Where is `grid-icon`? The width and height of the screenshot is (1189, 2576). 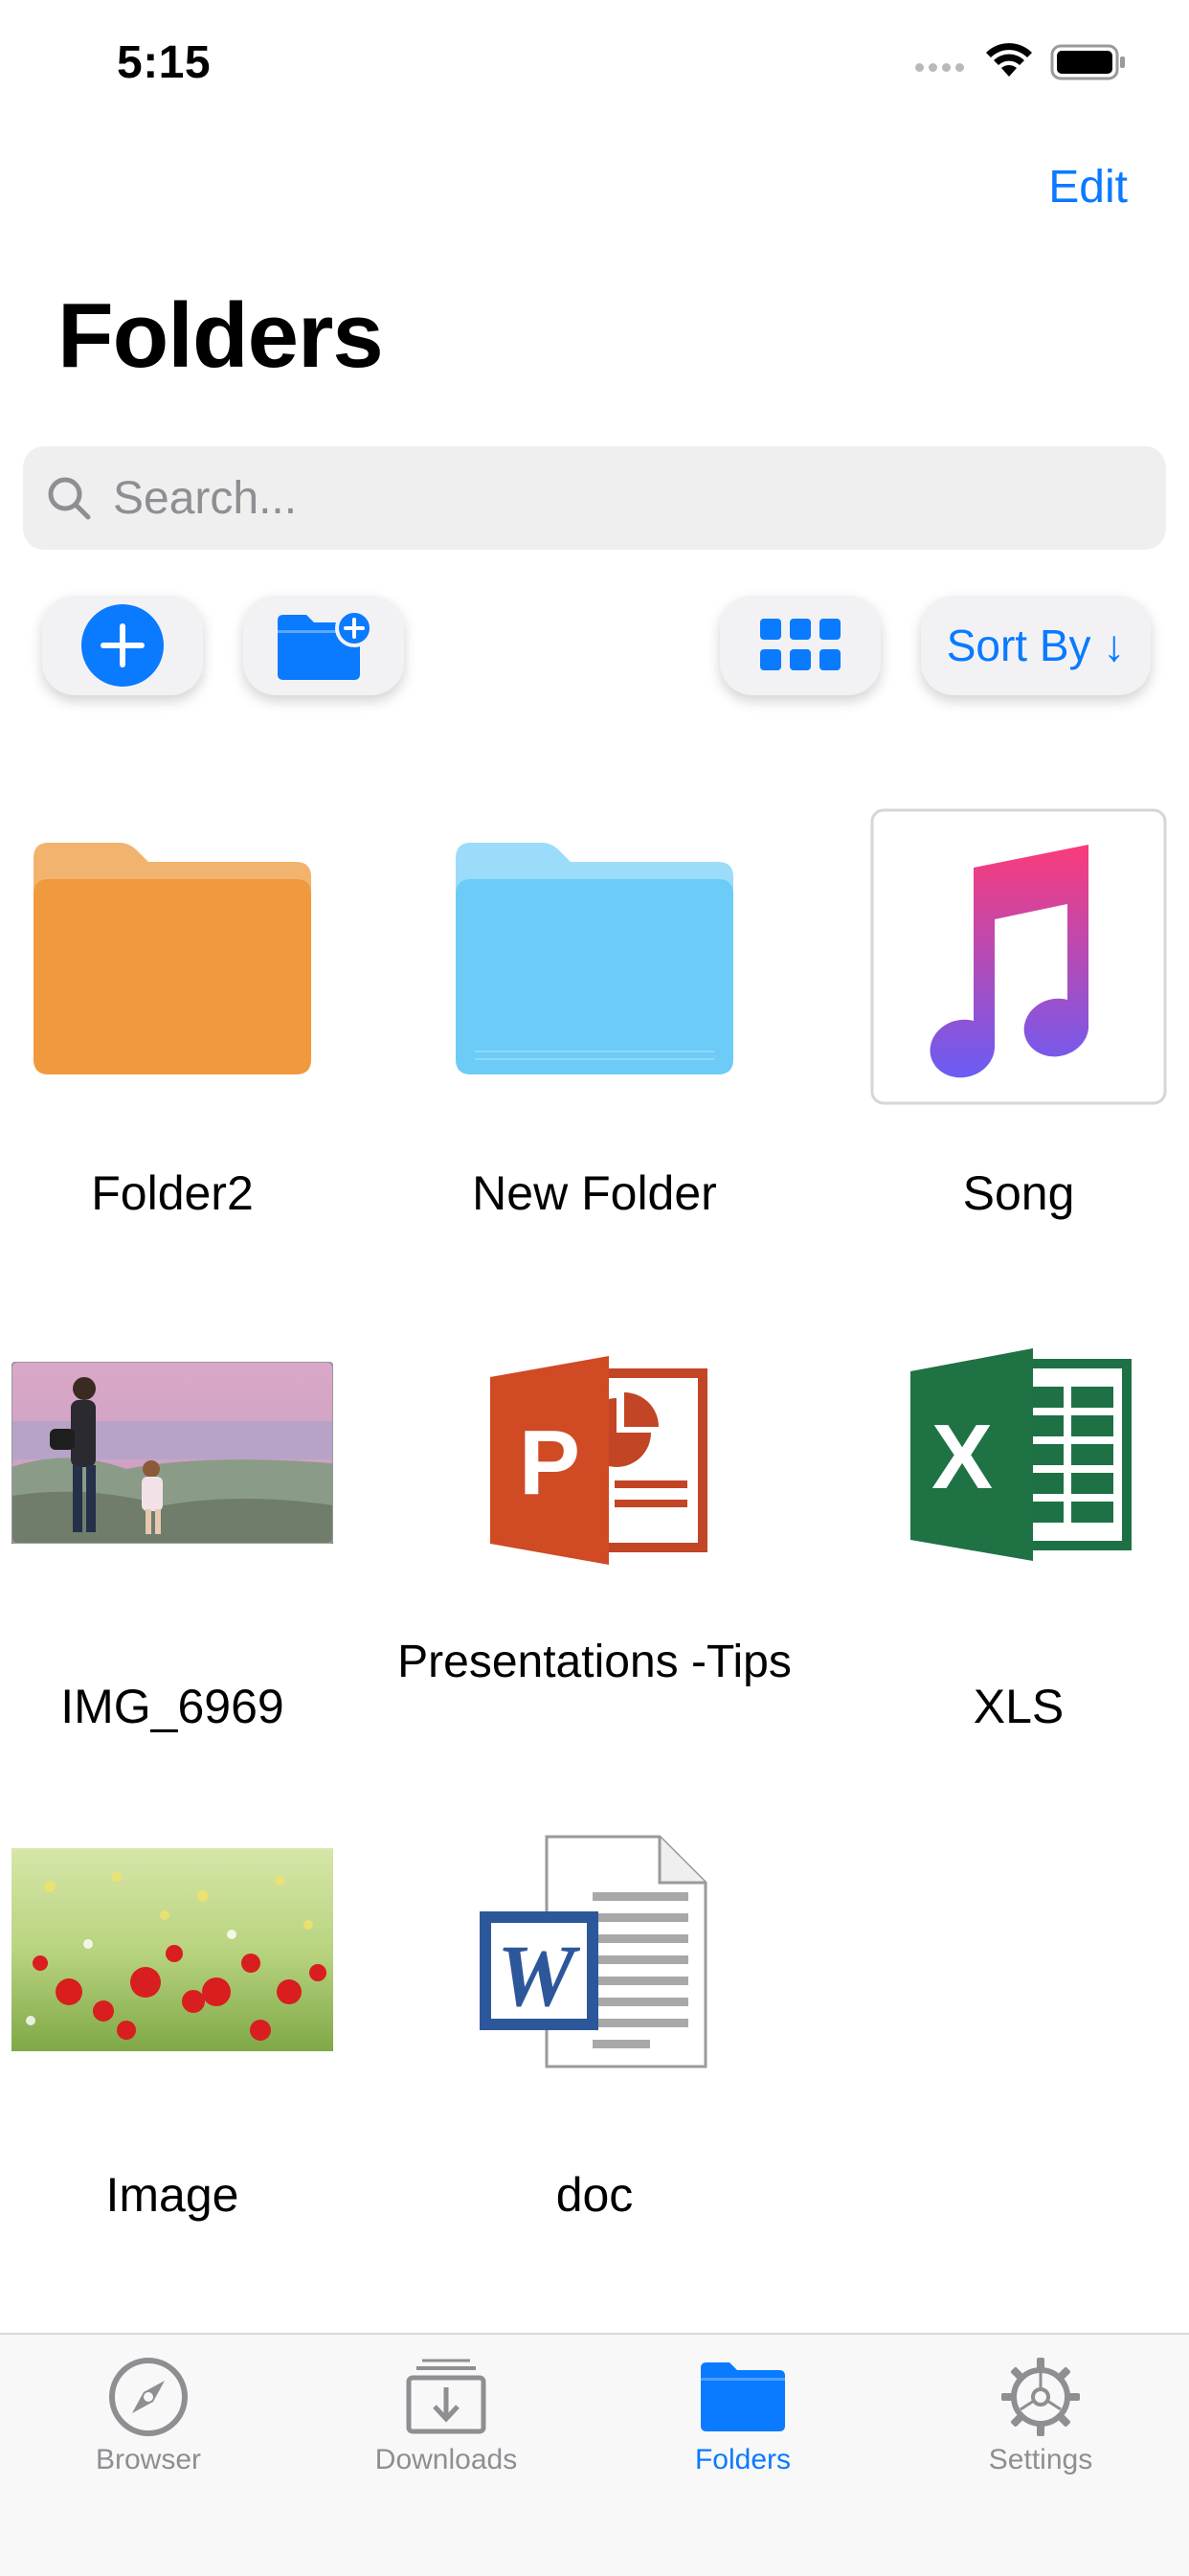 grid-icon is located at coordinates (800, 644).